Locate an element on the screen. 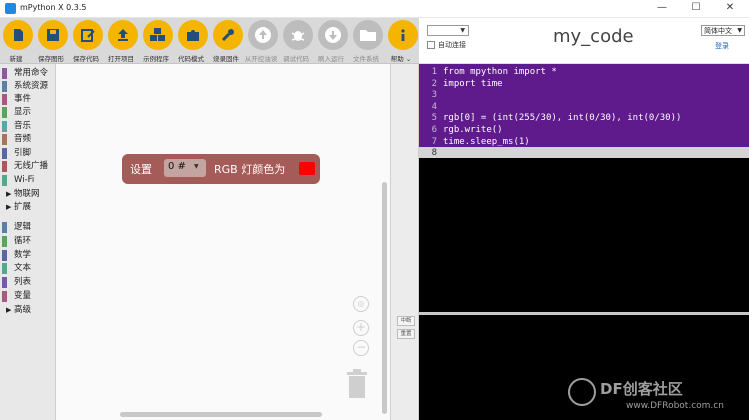  category-item: 事件 is located at coordinates (28, 99).